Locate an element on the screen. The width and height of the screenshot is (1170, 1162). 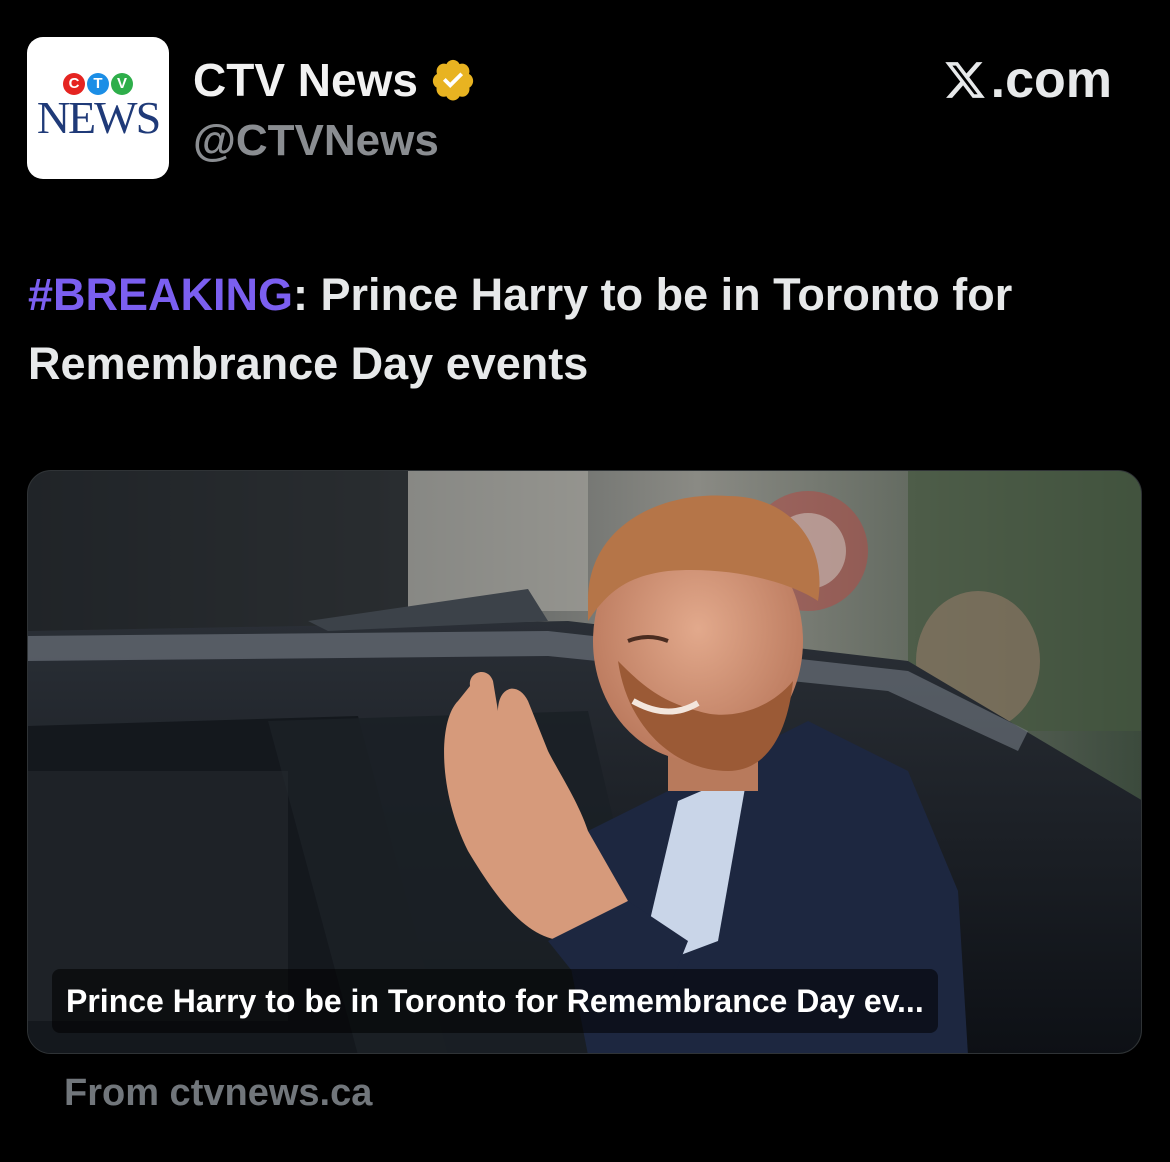
verified-badge-icon is located at coordinates (453, 80).